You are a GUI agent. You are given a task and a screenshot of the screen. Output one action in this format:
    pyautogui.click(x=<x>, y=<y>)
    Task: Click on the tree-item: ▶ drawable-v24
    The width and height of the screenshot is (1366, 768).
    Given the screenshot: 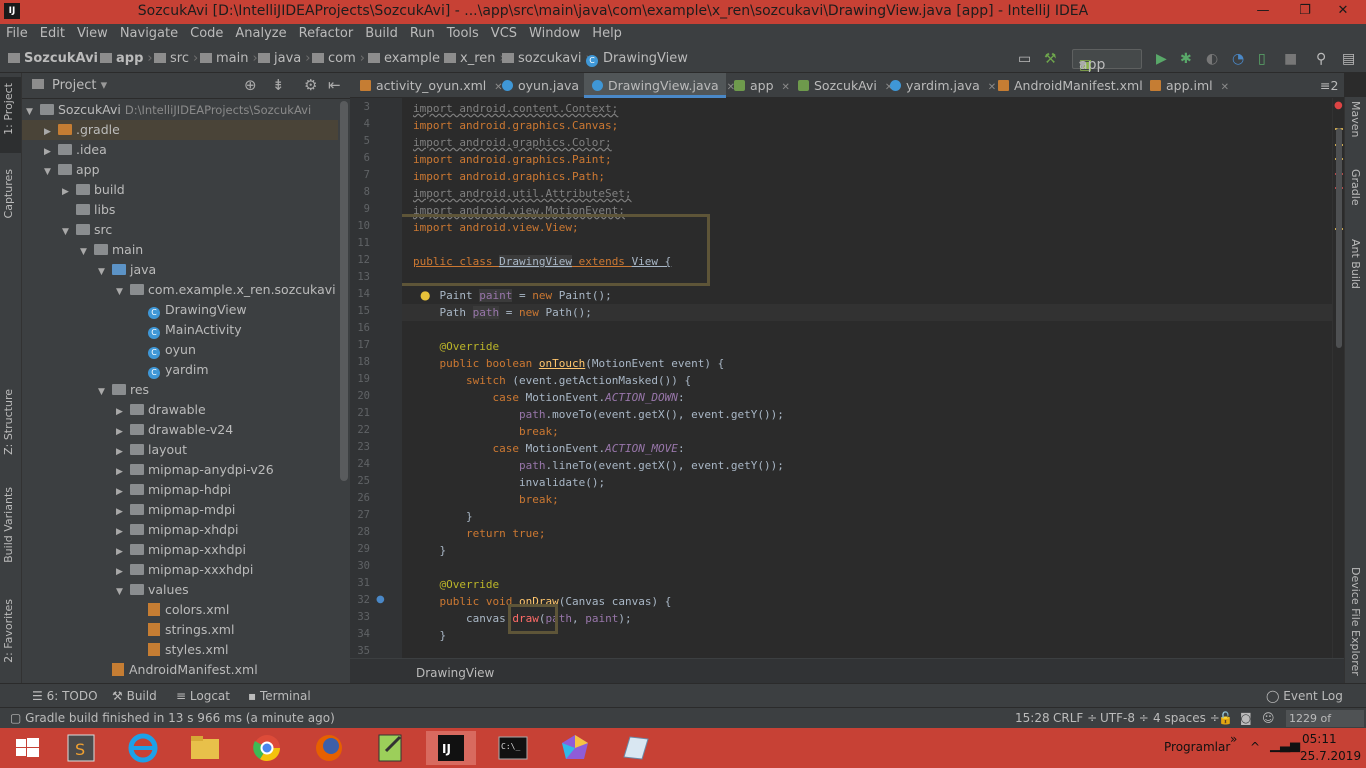 What is the action you would take?
    pyautogui.click(x=180, y=430)
    